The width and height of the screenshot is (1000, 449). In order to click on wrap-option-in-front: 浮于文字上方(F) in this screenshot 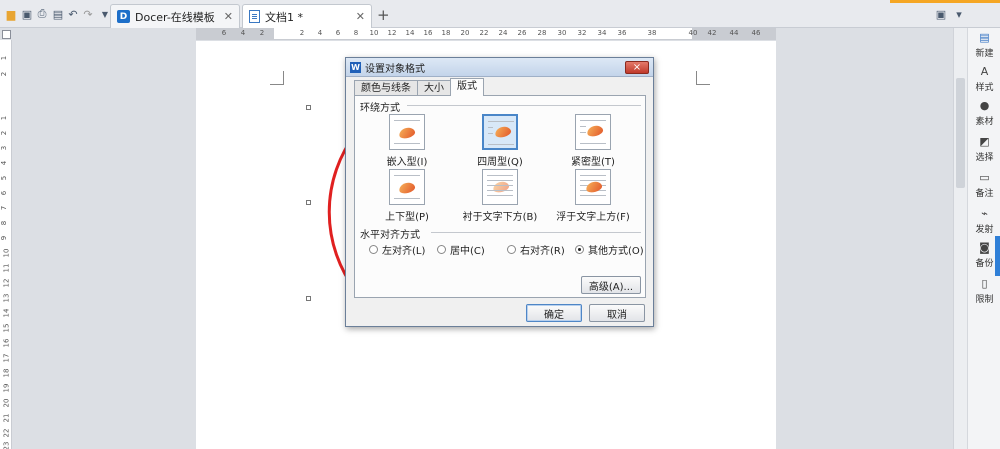, I will do `click(593, 196)`.